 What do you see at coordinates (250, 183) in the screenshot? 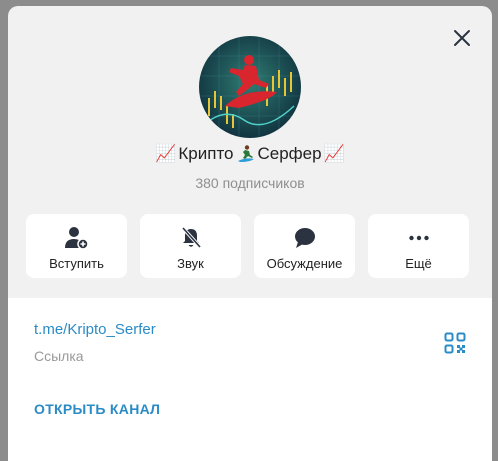
I see `subscriber-count: 380 подписчиков` at bounding box center [250, 183].